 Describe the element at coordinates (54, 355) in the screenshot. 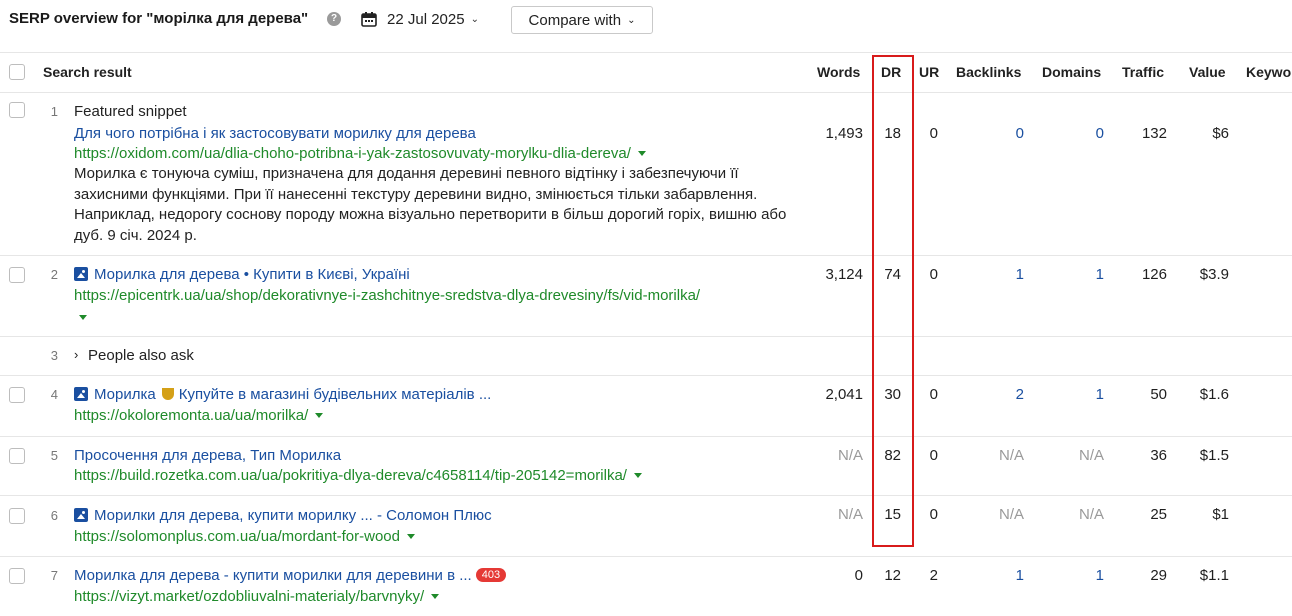

I see `row-number: 3` at that location.